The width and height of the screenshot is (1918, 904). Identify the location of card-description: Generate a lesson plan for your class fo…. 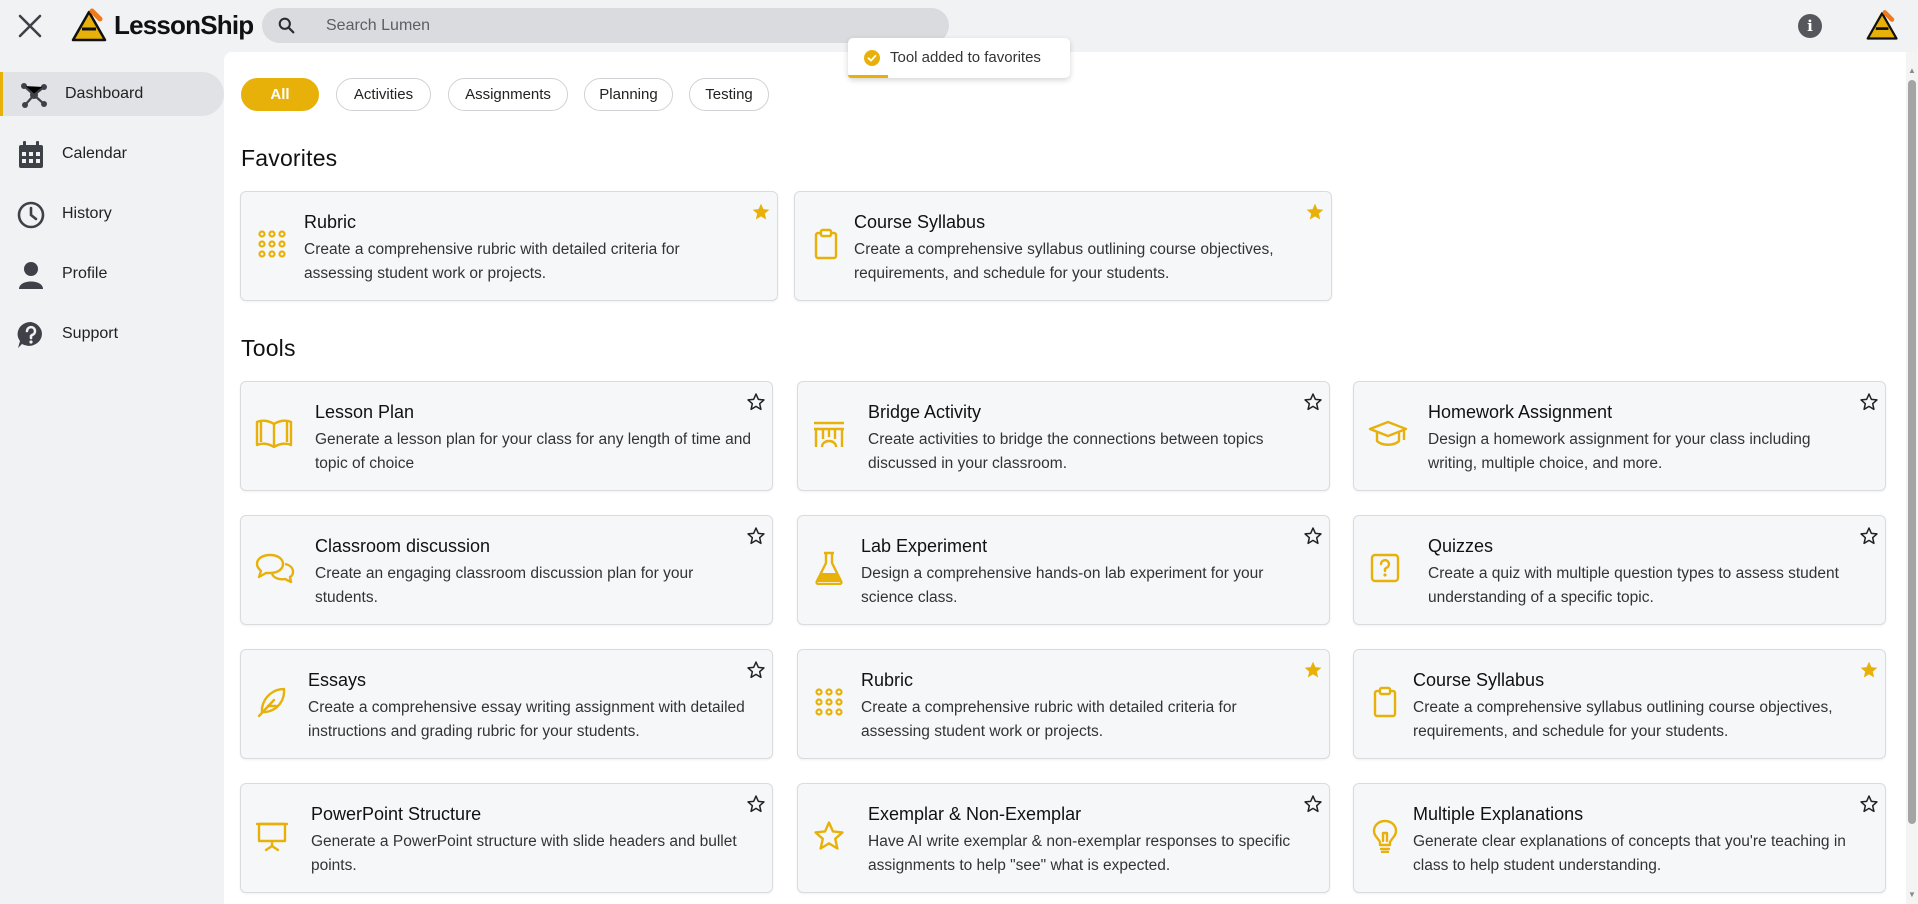
(533, 451).